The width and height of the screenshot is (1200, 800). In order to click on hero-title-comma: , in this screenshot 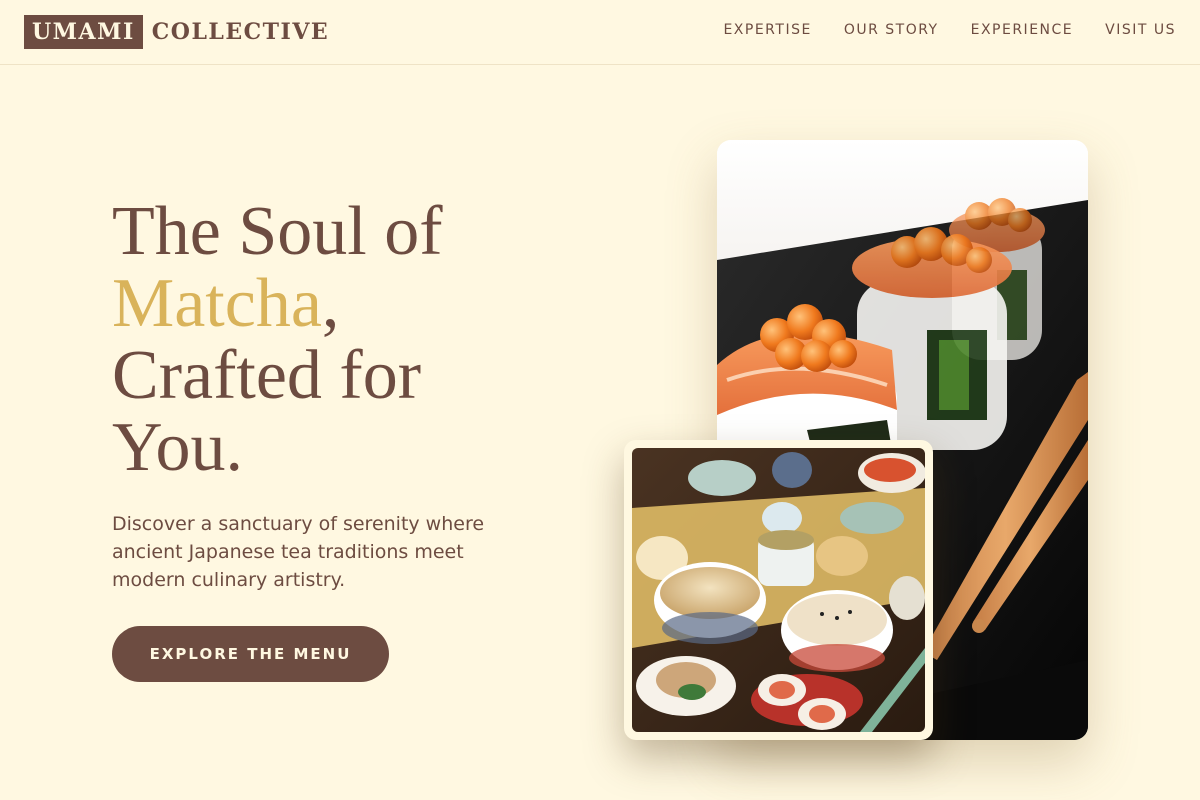, I will do `click(330, 303)`.